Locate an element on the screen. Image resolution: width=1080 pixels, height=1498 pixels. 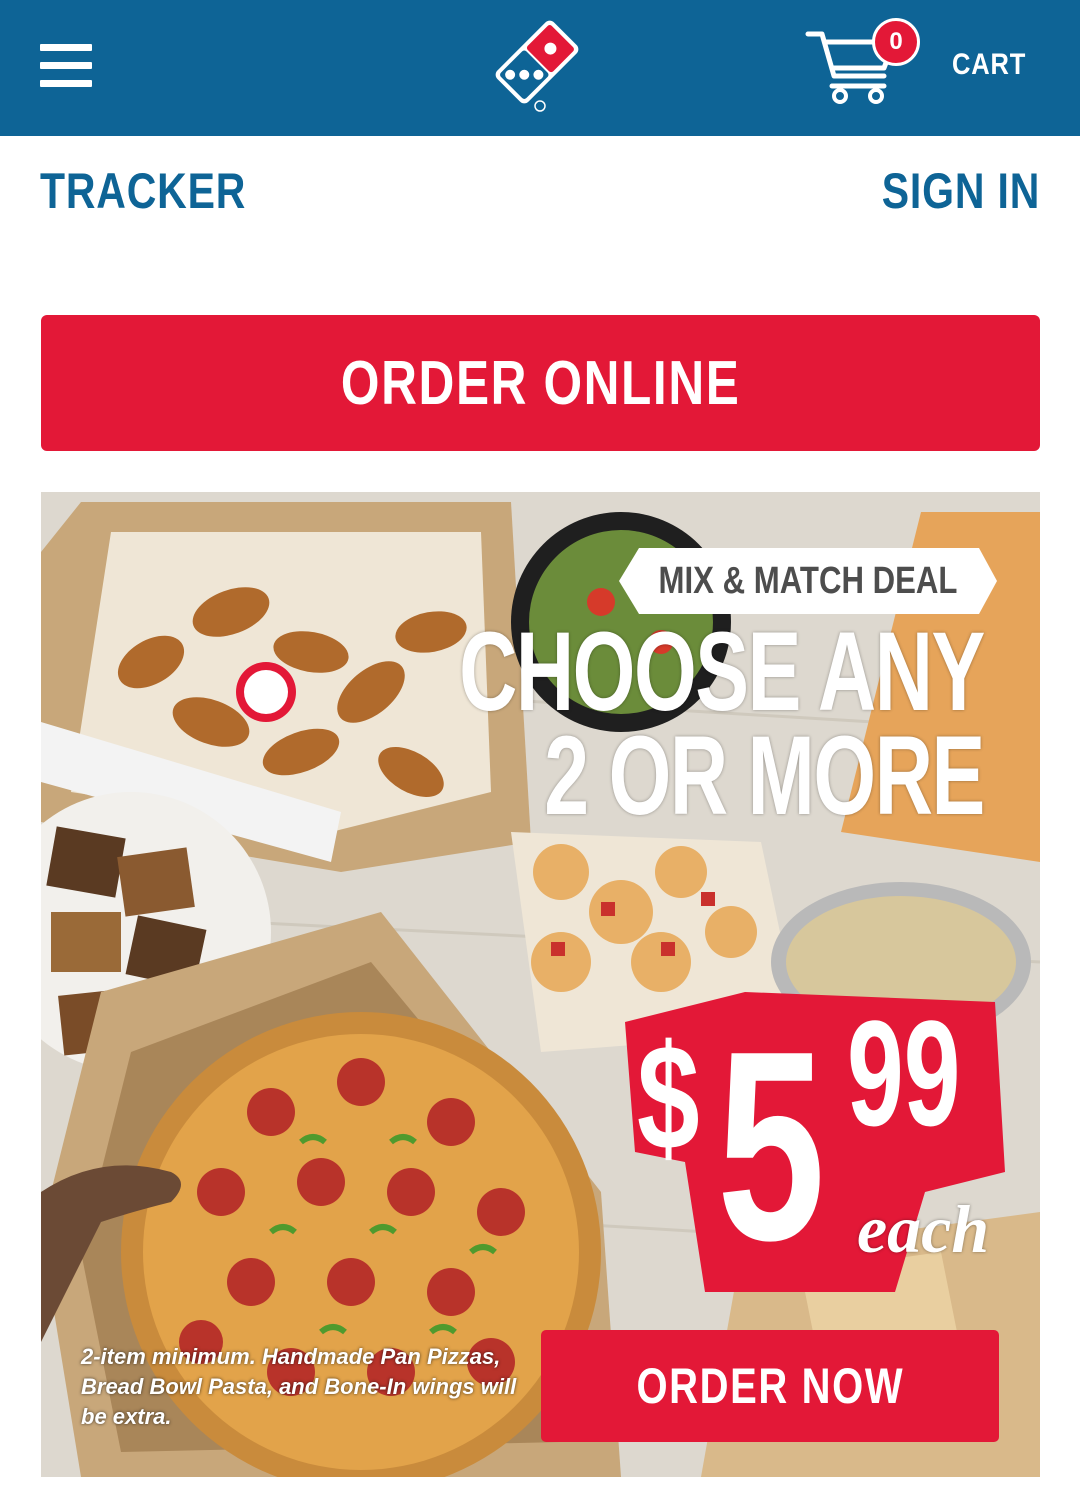
order-online-label: ORDER ONLINE is located at coordinates (540, 383).